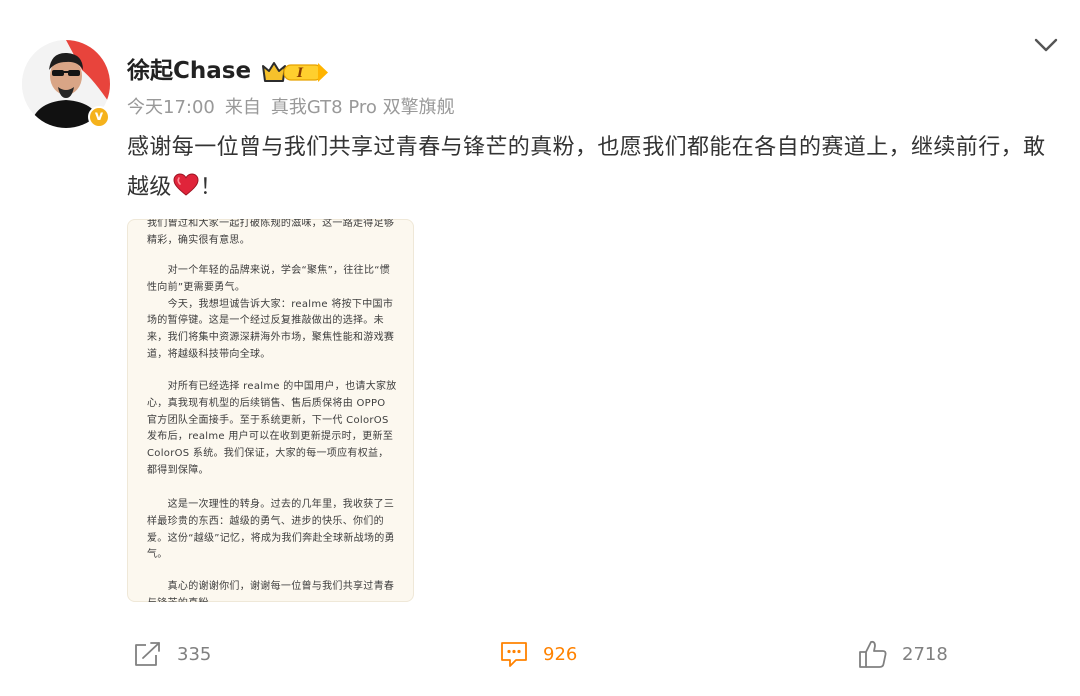  I want to click on comment-icon, so click(514, 654).